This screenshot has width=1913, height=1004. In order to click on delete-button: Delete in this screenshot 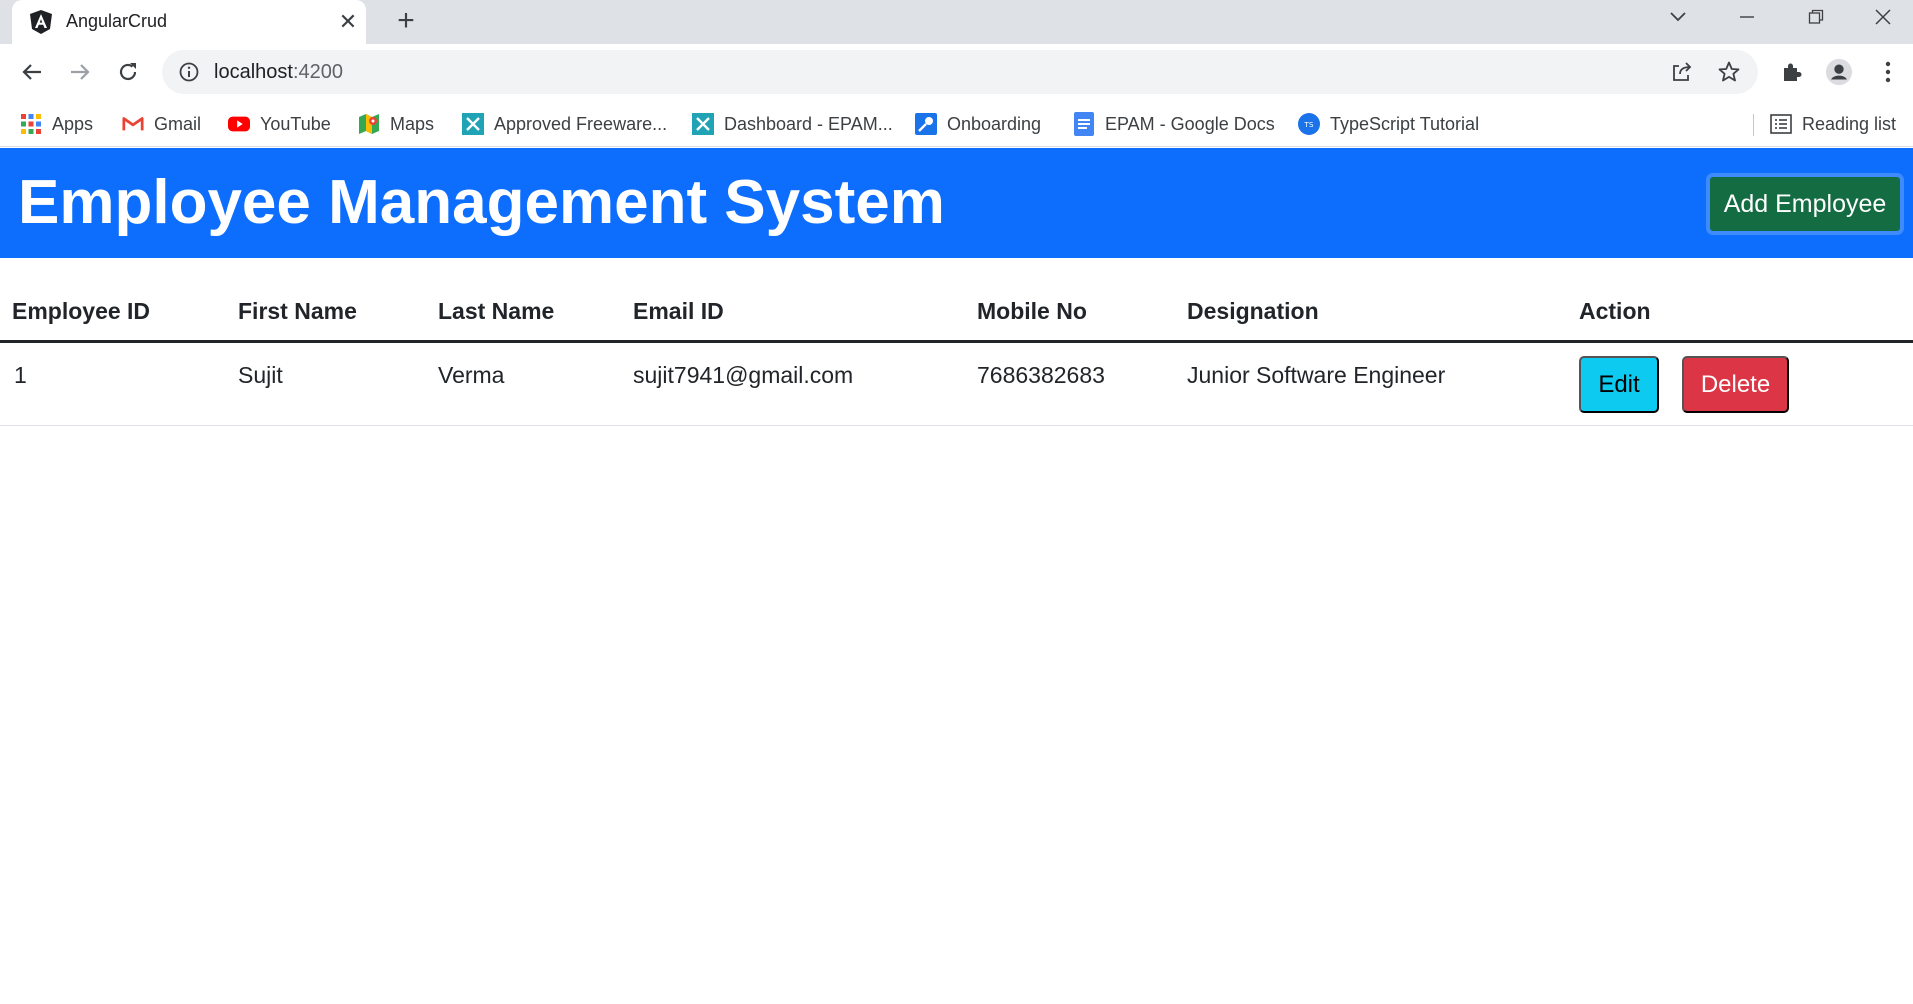, I will do `click(1735, 384)`.